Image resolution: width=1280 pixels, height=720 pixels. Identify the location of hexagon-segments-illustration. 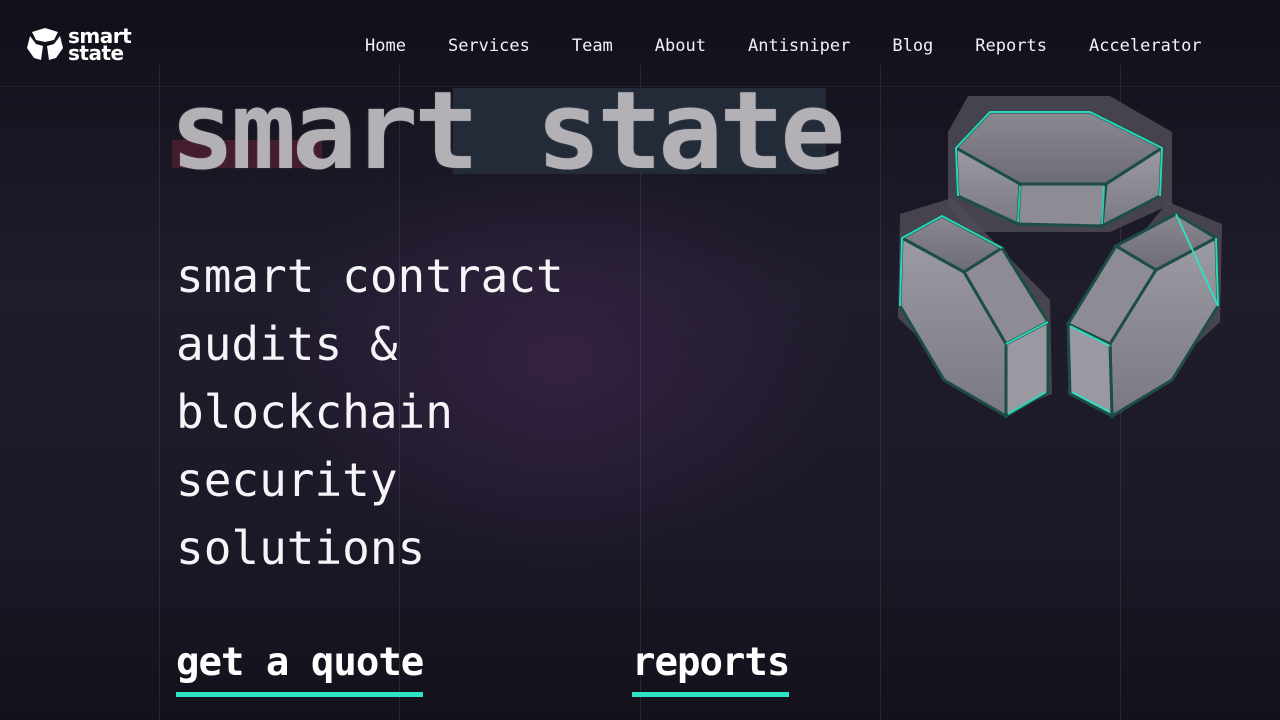
(1060, 257).